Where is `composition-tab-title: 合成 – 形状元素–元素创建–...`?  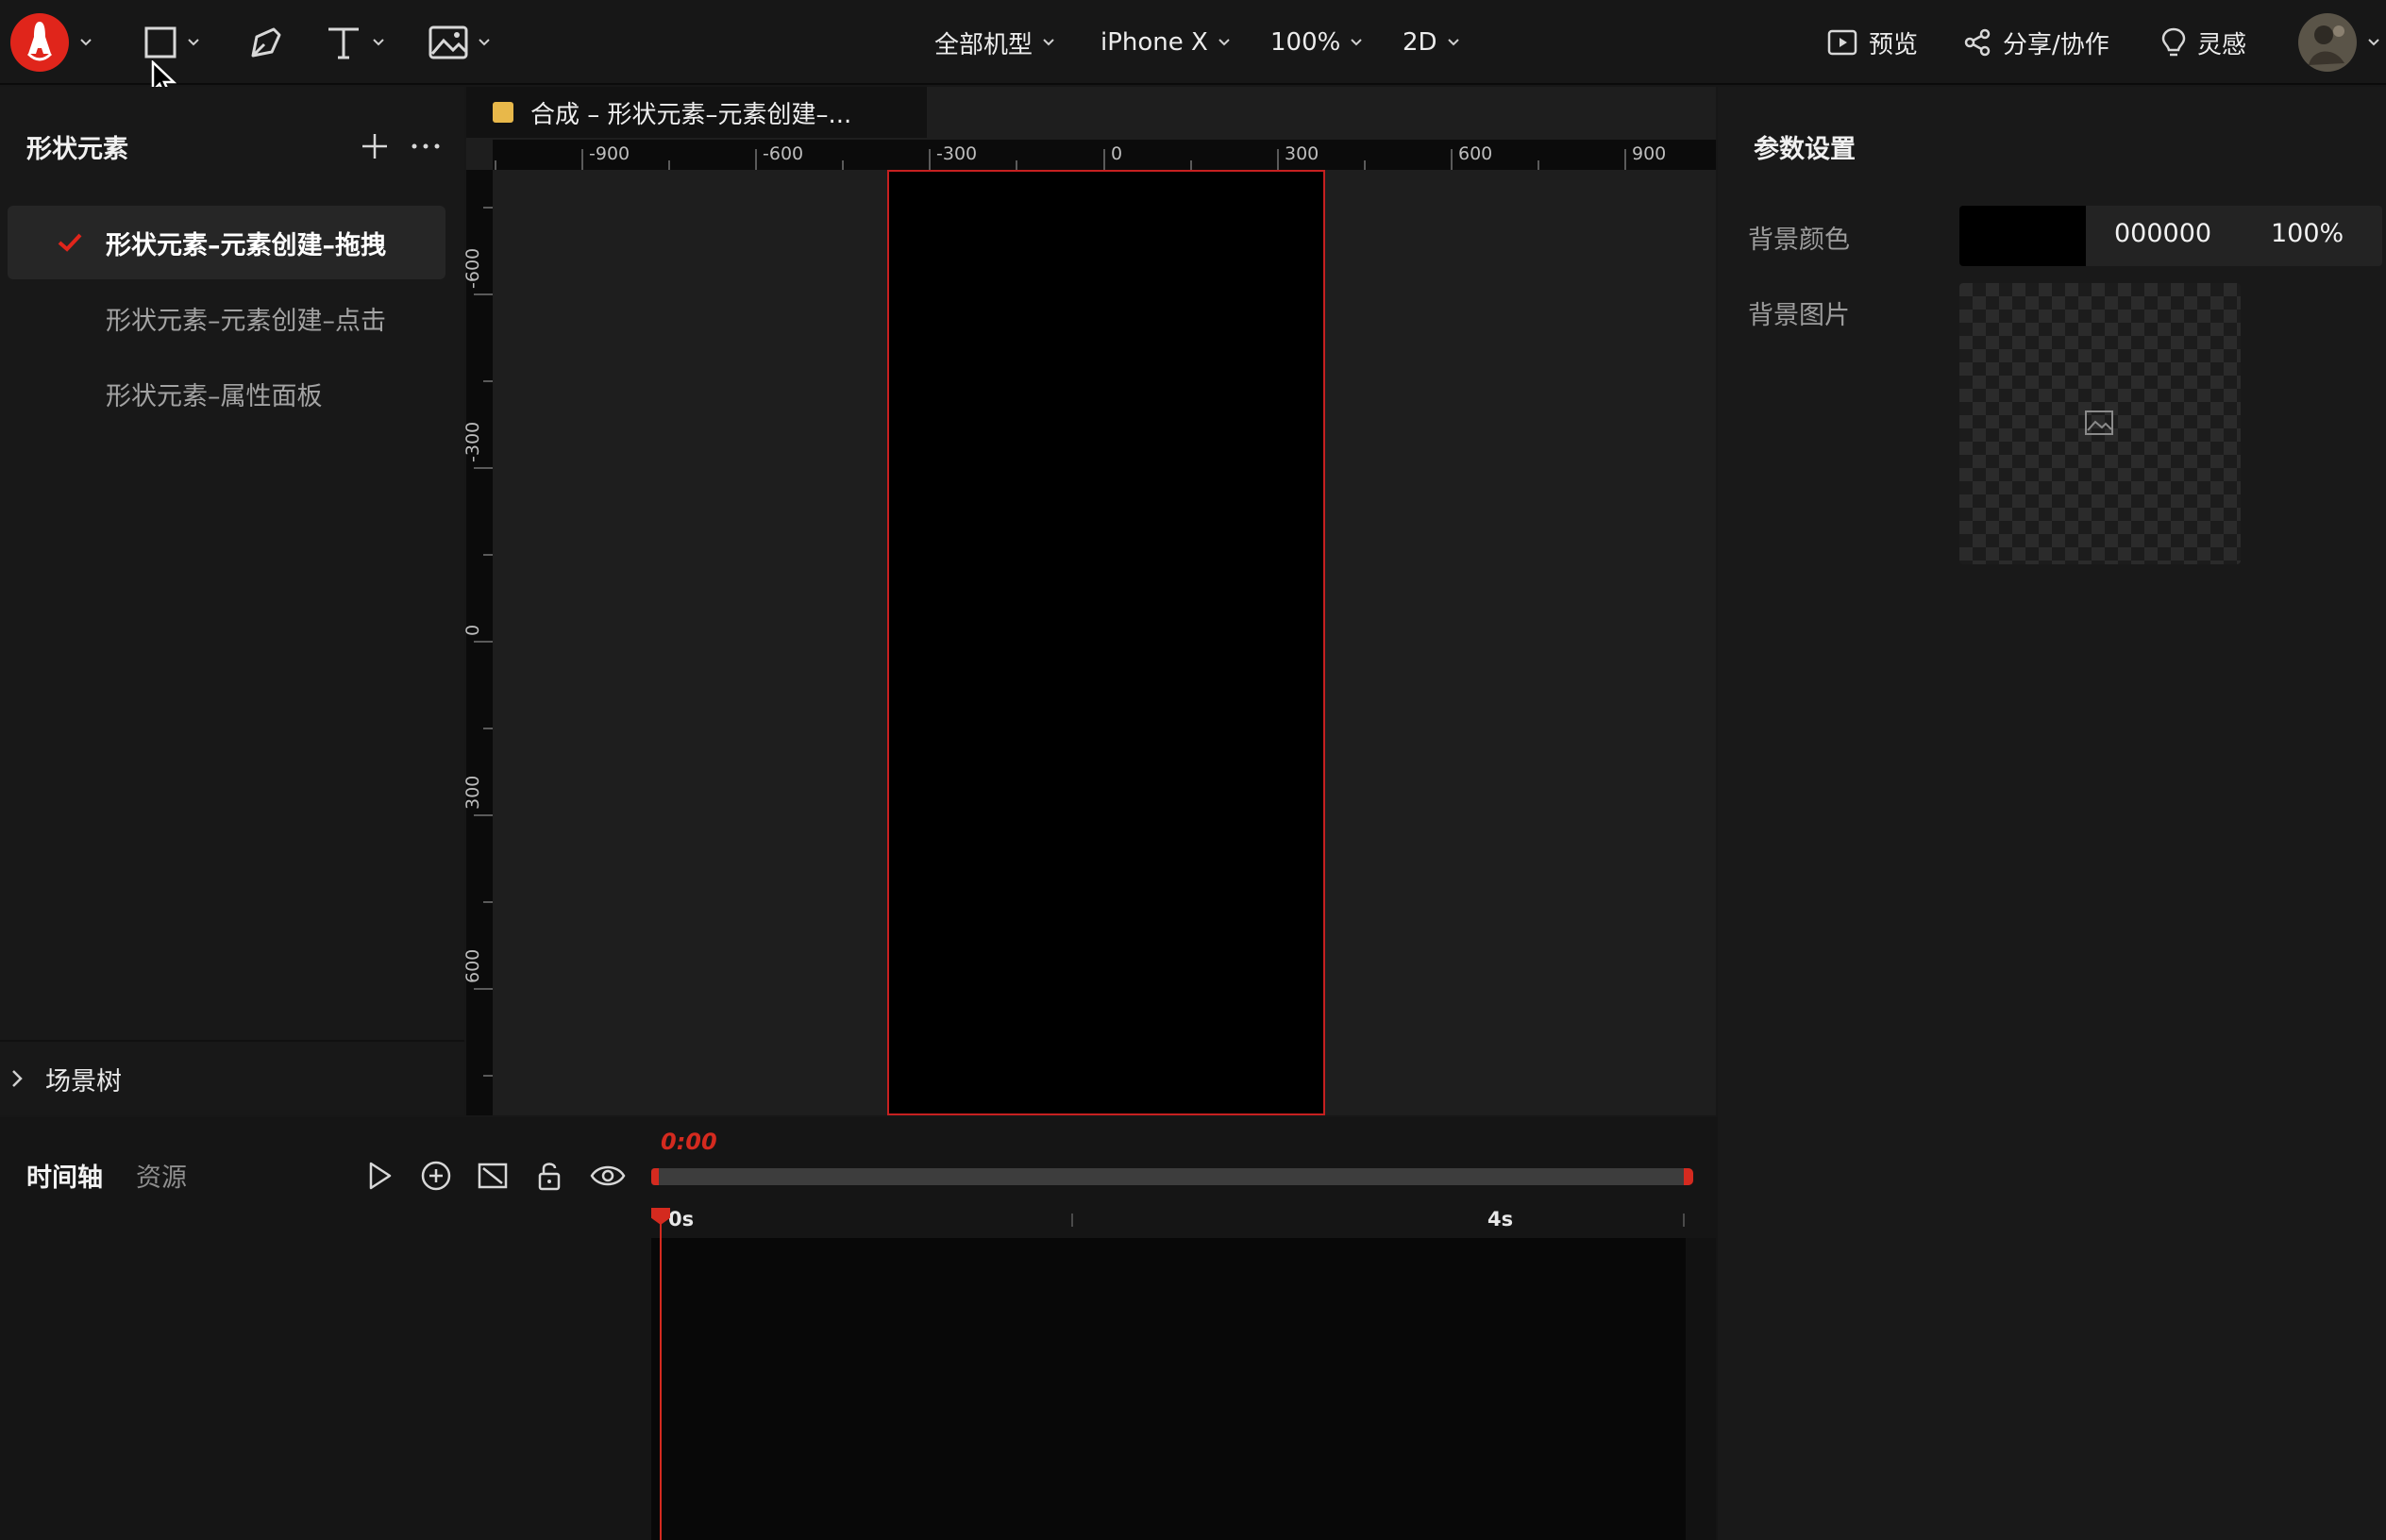
composition-tab-title: 合成 – 形状元素–元素创建–... is located at coordinates (691, 114).